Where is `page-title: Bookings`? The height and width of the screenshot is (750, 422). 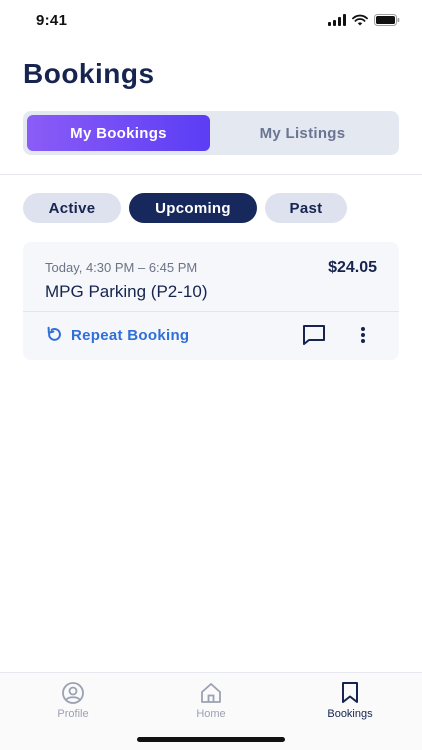
page-title: Bookings is located at coordinates (89, 73).